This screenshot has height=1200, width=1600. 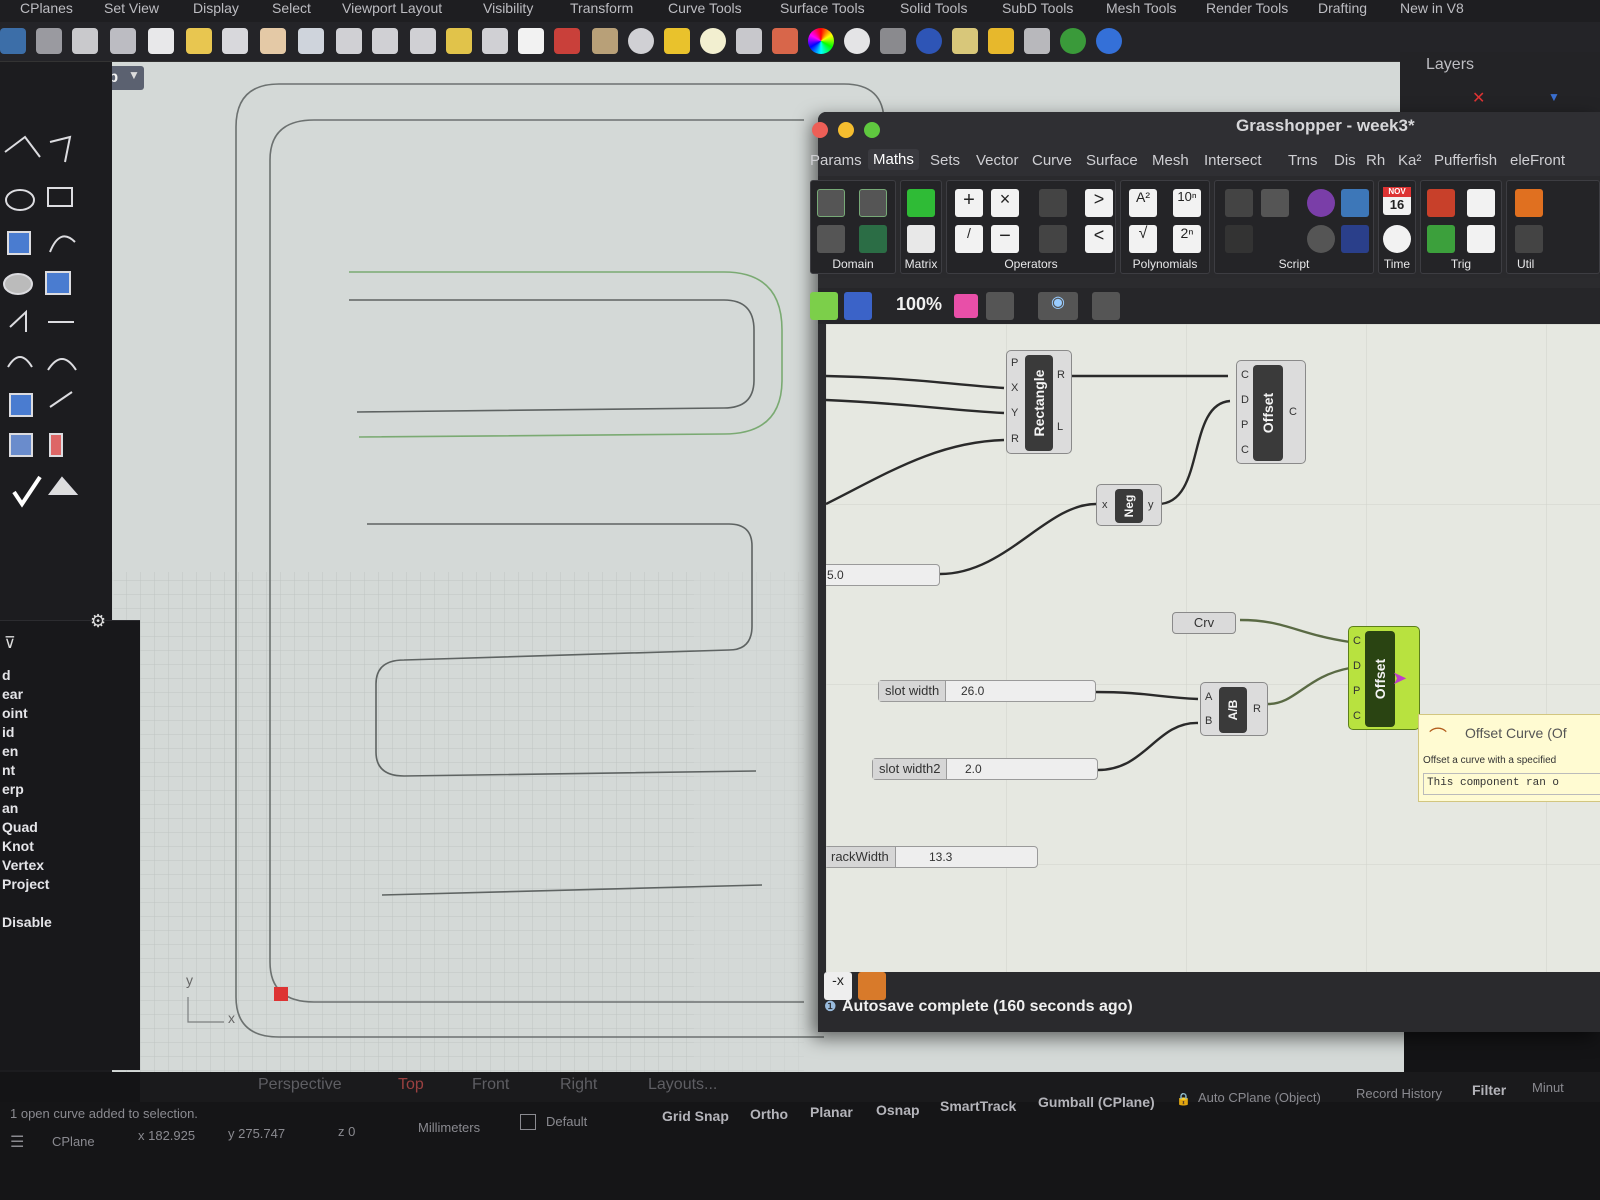 I want to click on osnap-item: en, so click(x=10, y=751).